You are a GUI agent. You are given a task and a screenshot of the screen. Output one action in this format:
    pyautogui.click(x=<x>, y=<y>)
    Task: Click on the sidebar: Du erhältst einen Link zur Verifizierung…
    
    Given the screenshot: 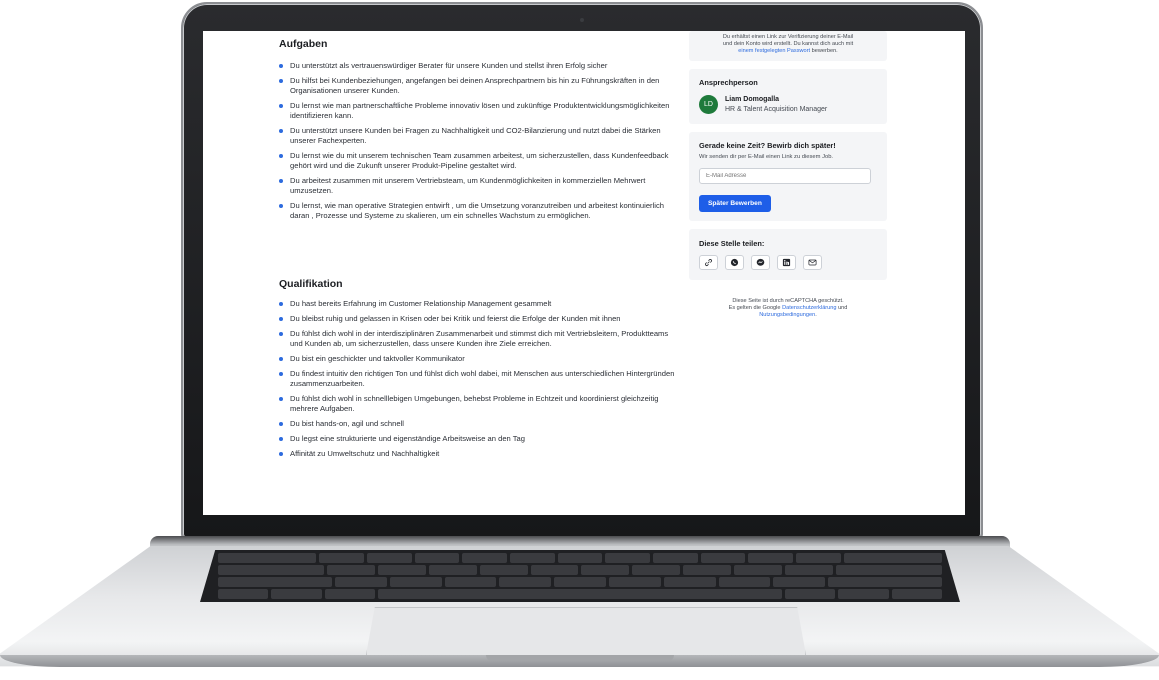 What is the action you would take?
    pyautogui.click(x=788, y=175)
    